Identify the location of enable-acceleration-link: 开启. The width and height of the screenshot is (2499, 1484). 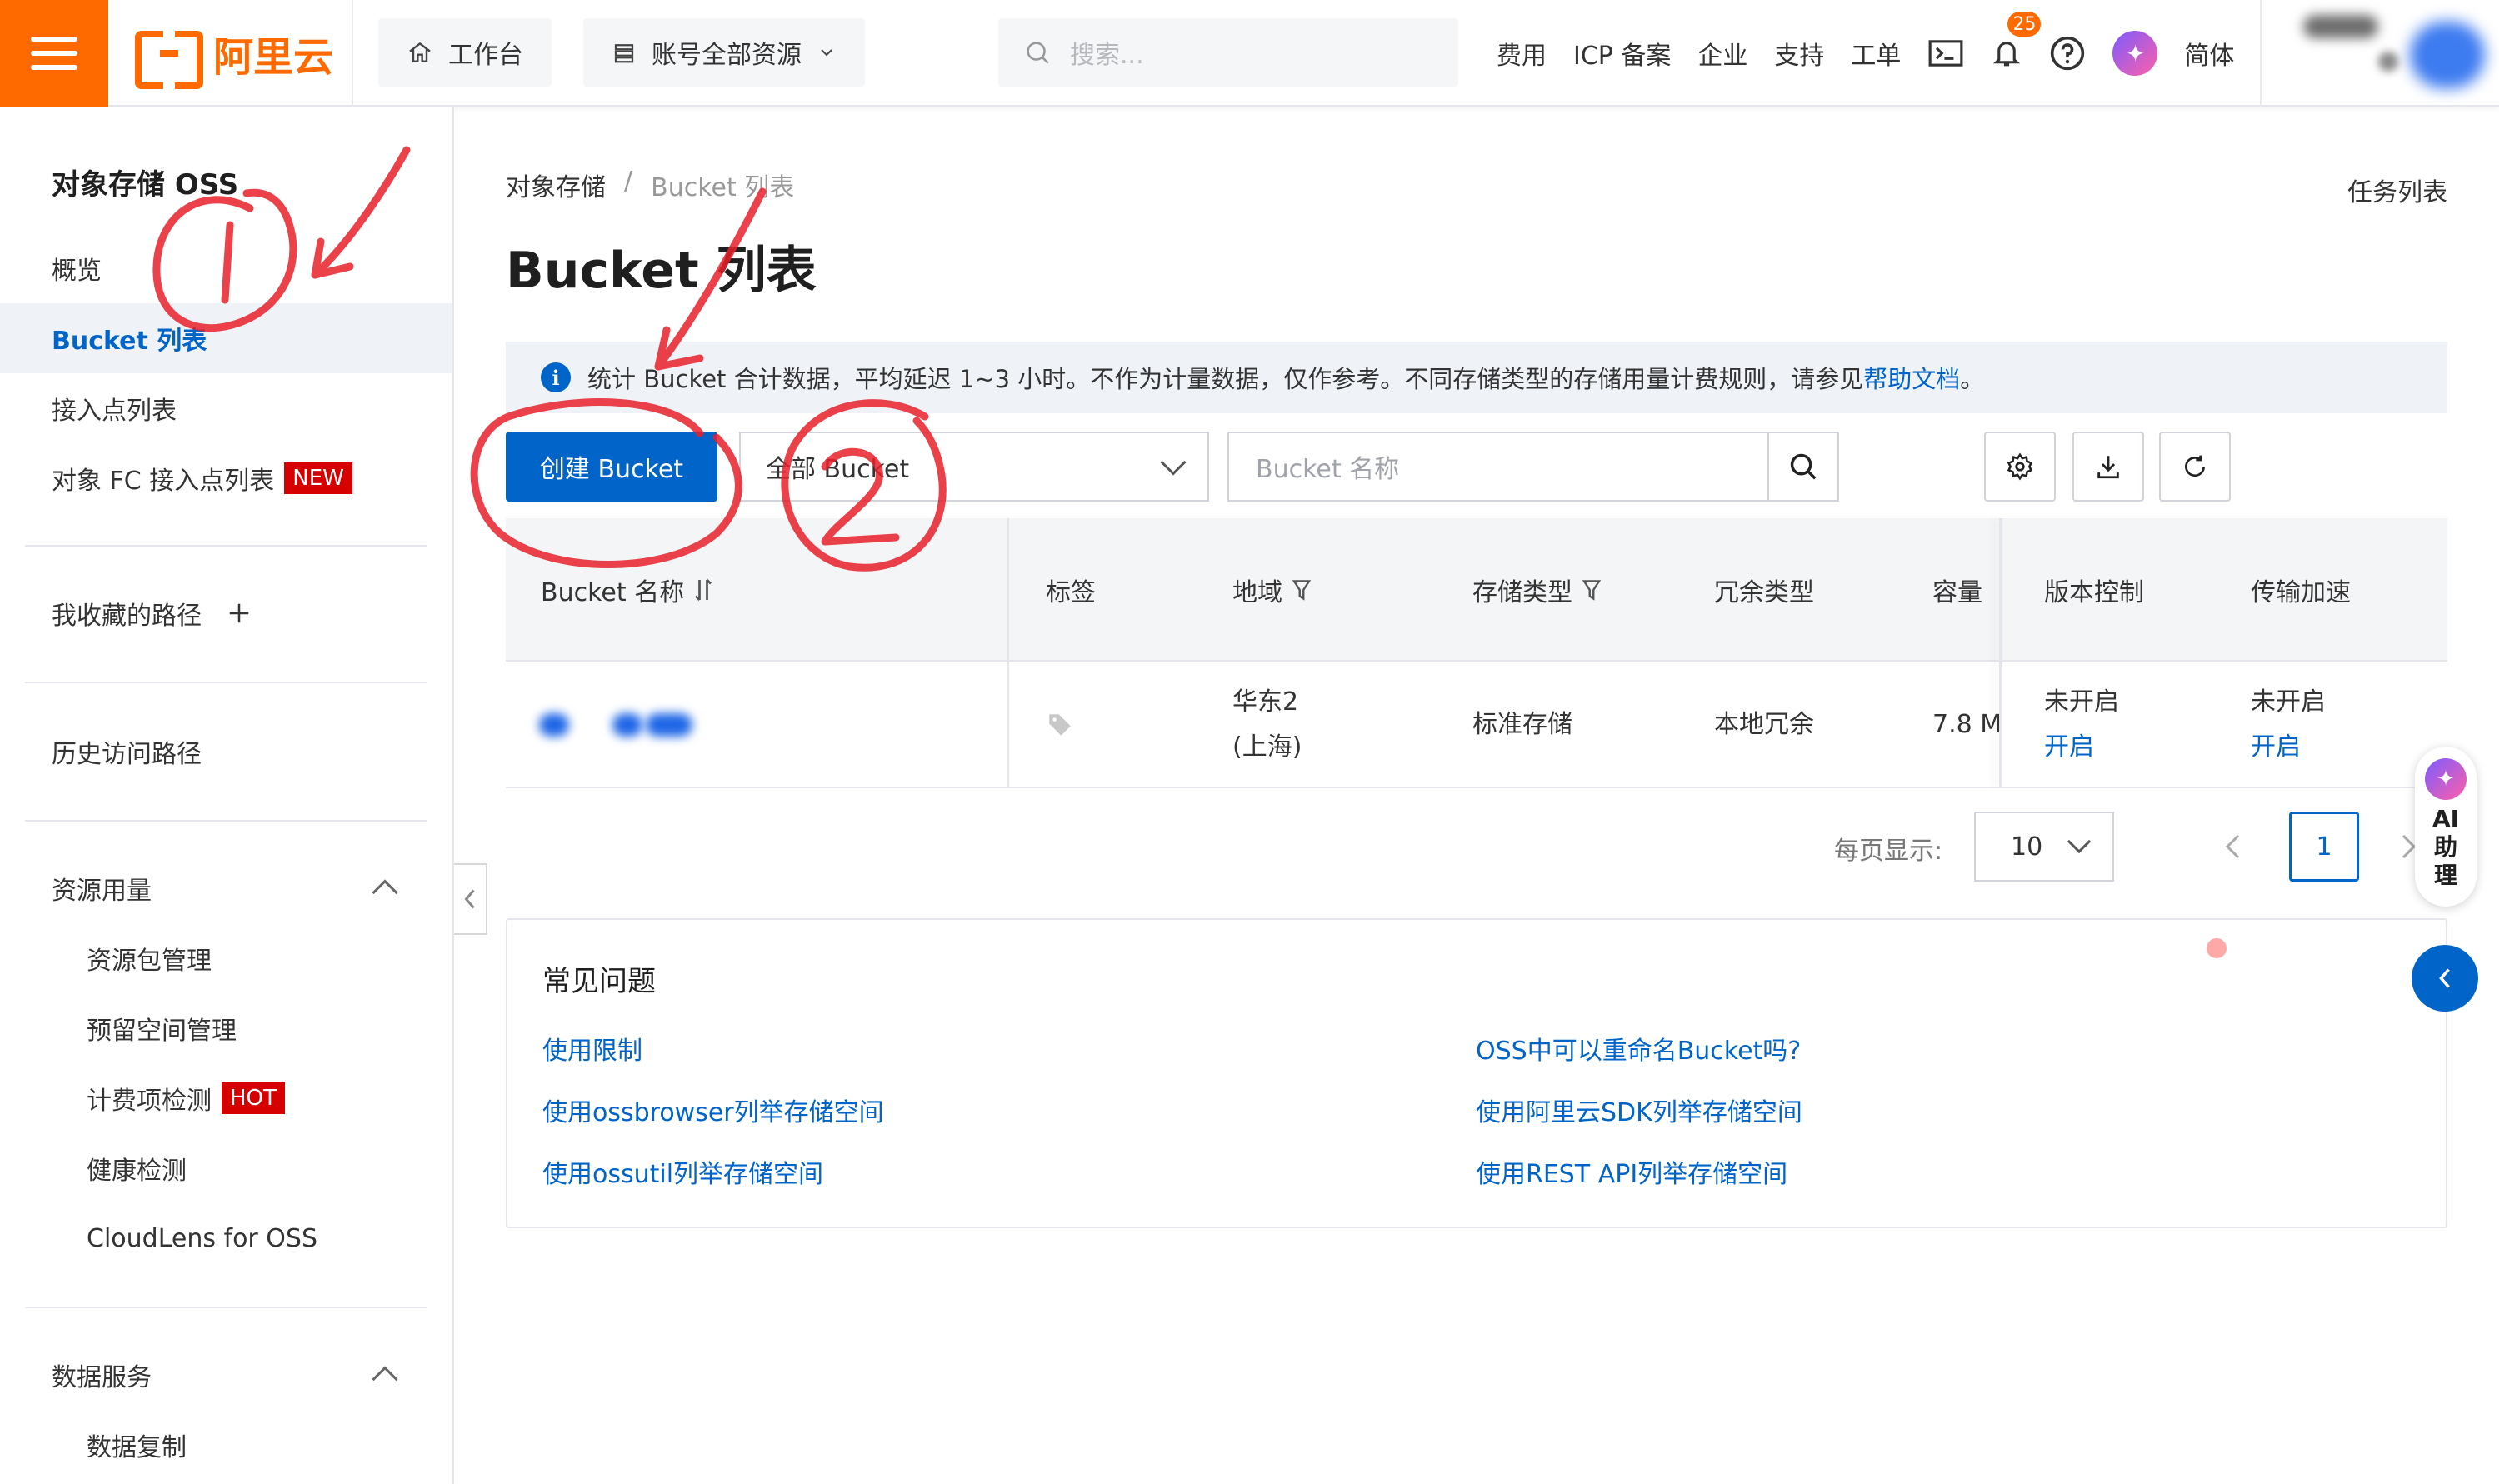
(2288, 747).